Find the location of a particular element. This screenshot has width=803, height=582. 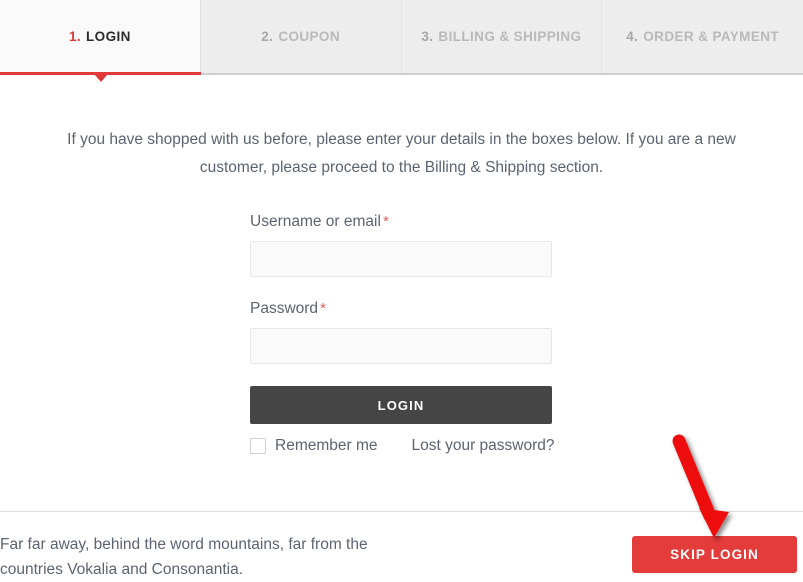

footer-divider is located at coordinates (401, 511).